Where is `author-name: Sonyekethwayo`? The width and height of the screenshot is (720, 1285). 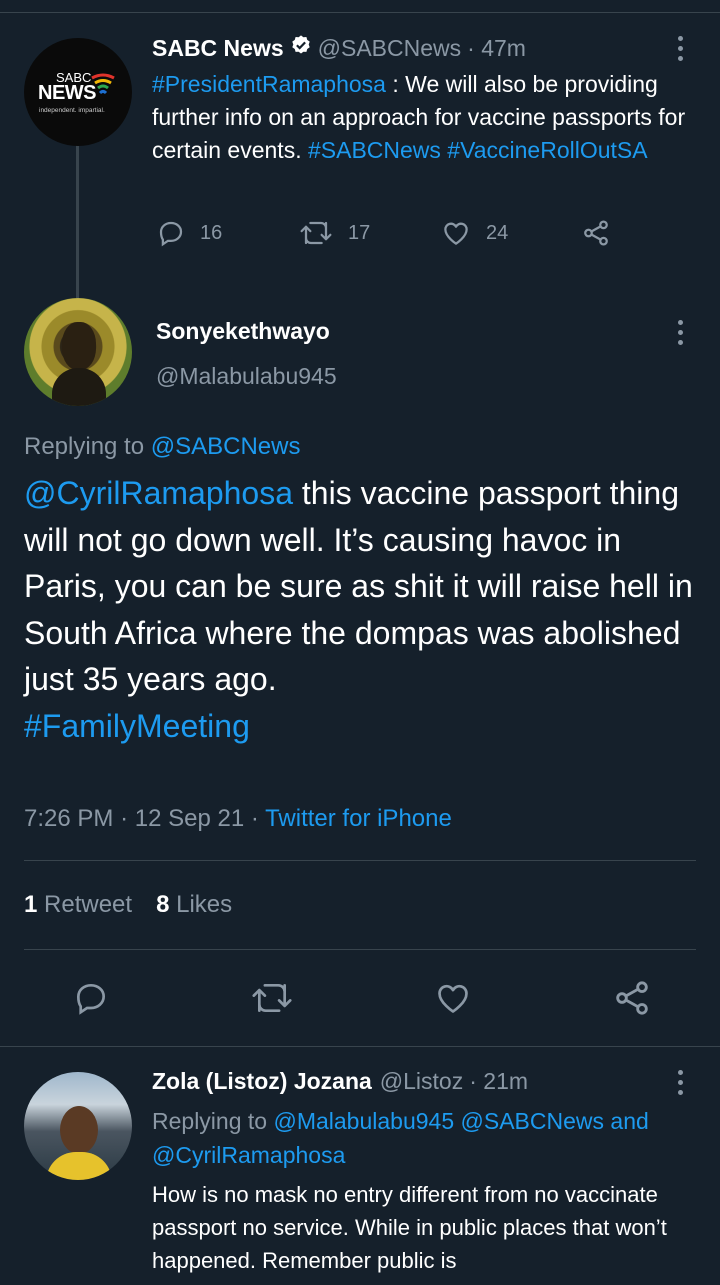
author-name: Sonyekethwayo is located at coordinates (243, 331).